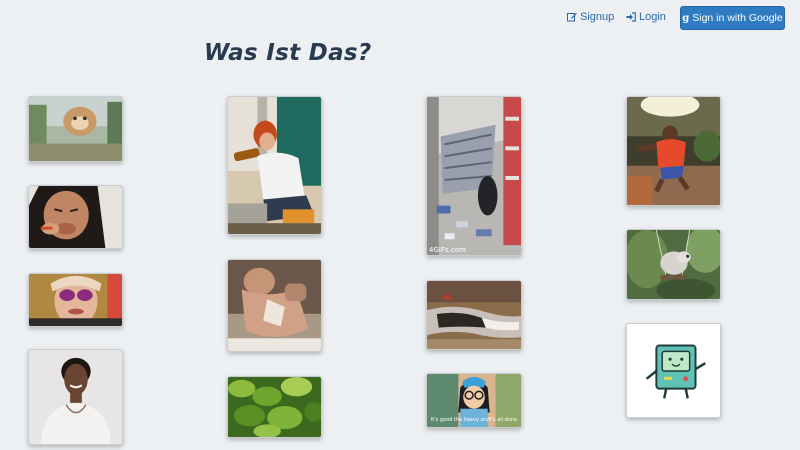  I want to click on login-link: Login, so click(646, 17).